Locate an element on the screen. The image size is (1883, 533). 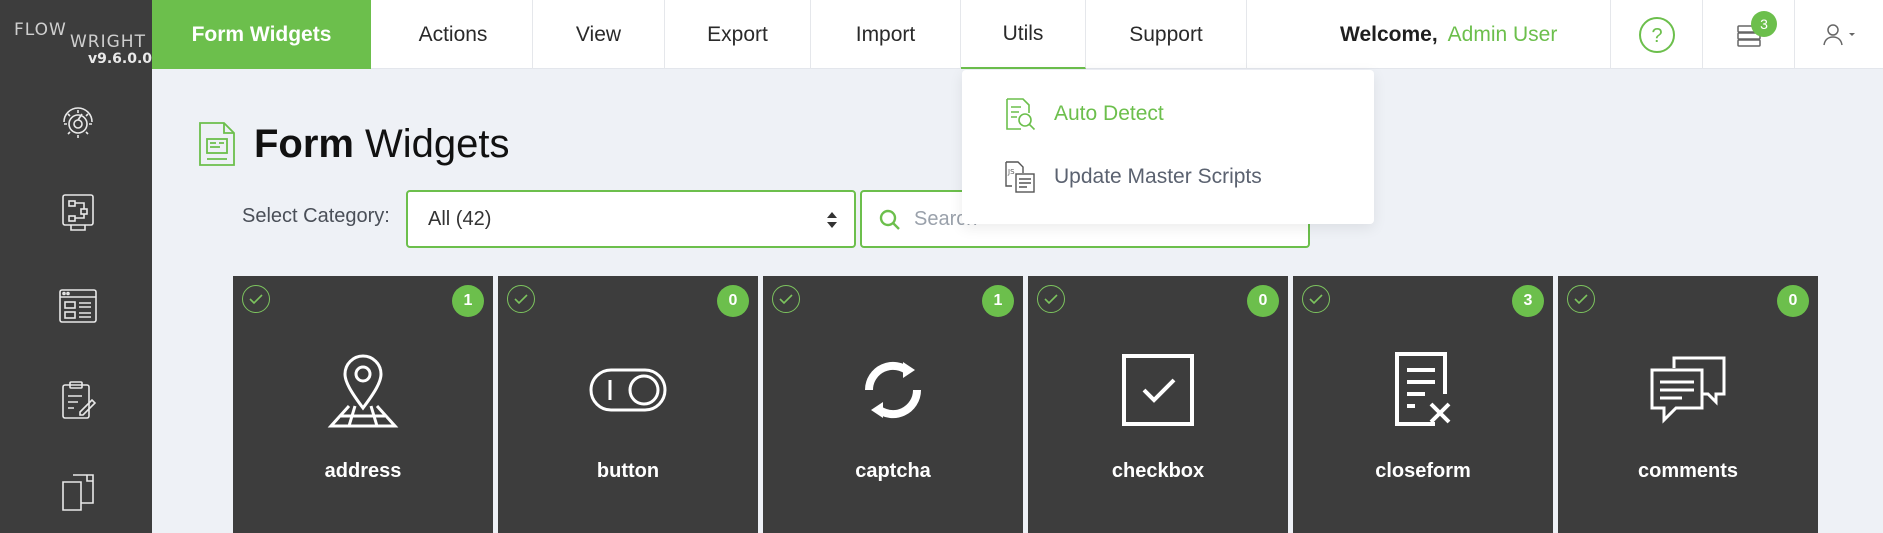
widget-name: checkbox is located at coordinates (1158, 471).